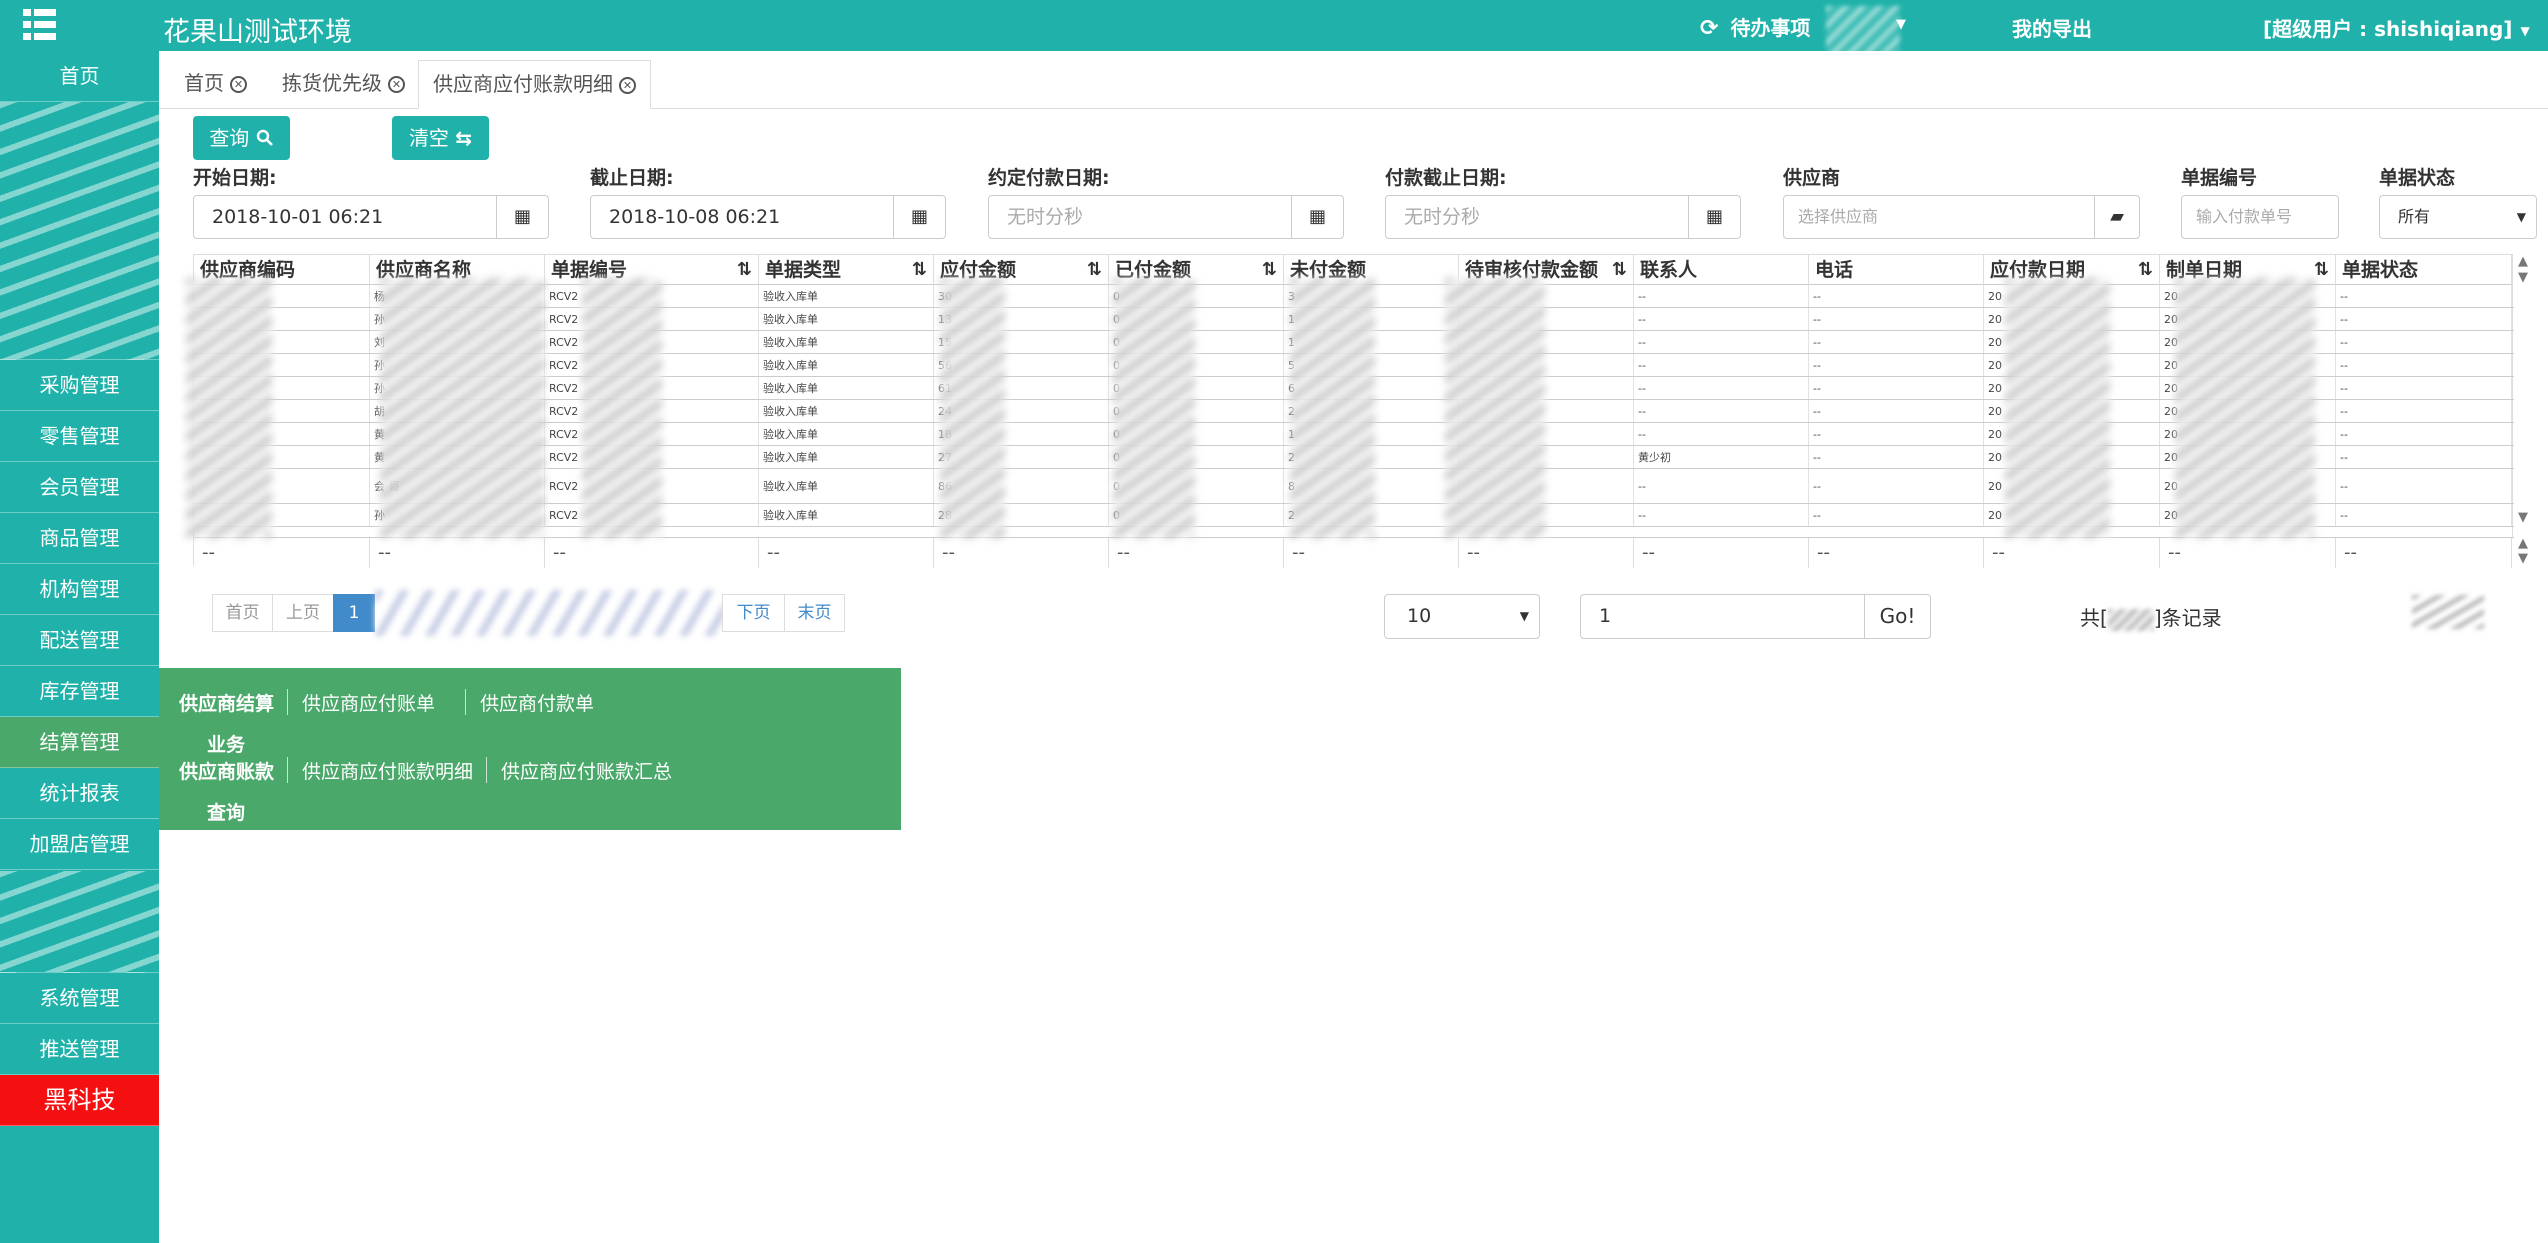 This screenshot has height=1243, width=2548. What do you see at coordinates (79, 538) in the screenshot?
I see `sidebar-item-goods: 商品管理` at bounding box center [79, 538].